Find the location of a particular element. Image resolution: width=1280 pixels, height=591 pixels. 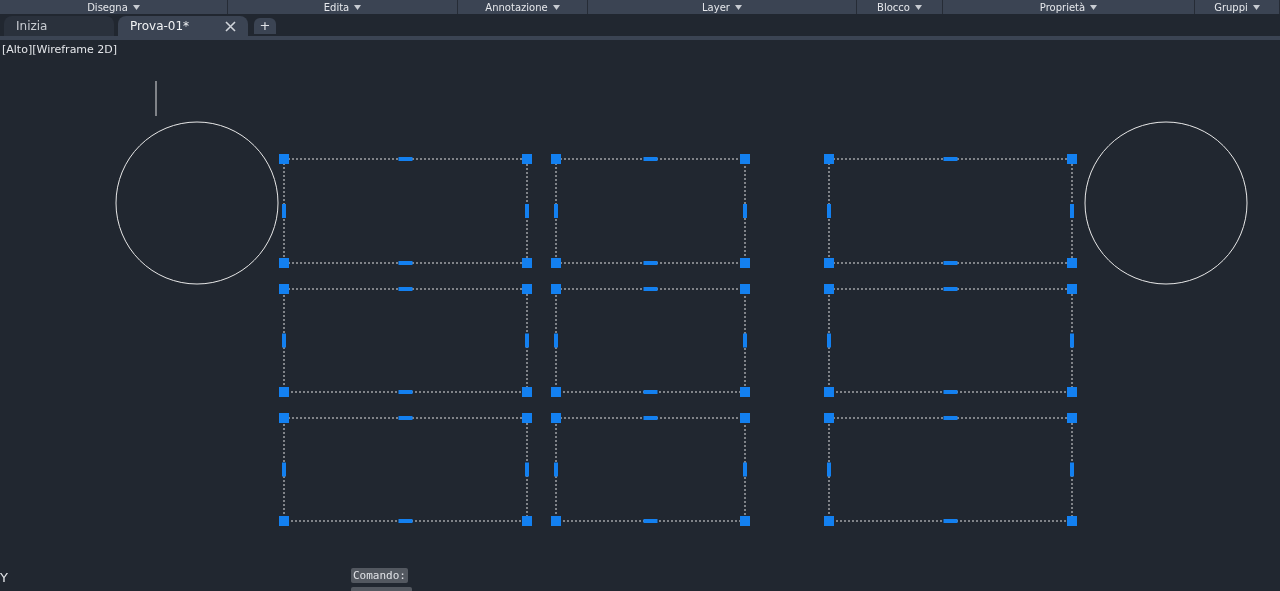

command-prompt: Comando: is located at coordinates (379, 575).